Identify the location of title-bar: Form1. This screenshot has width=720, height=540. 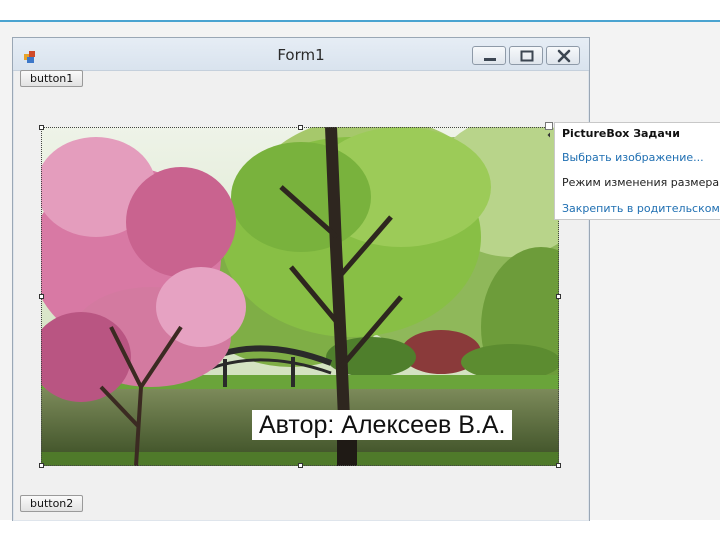
(301, 54).